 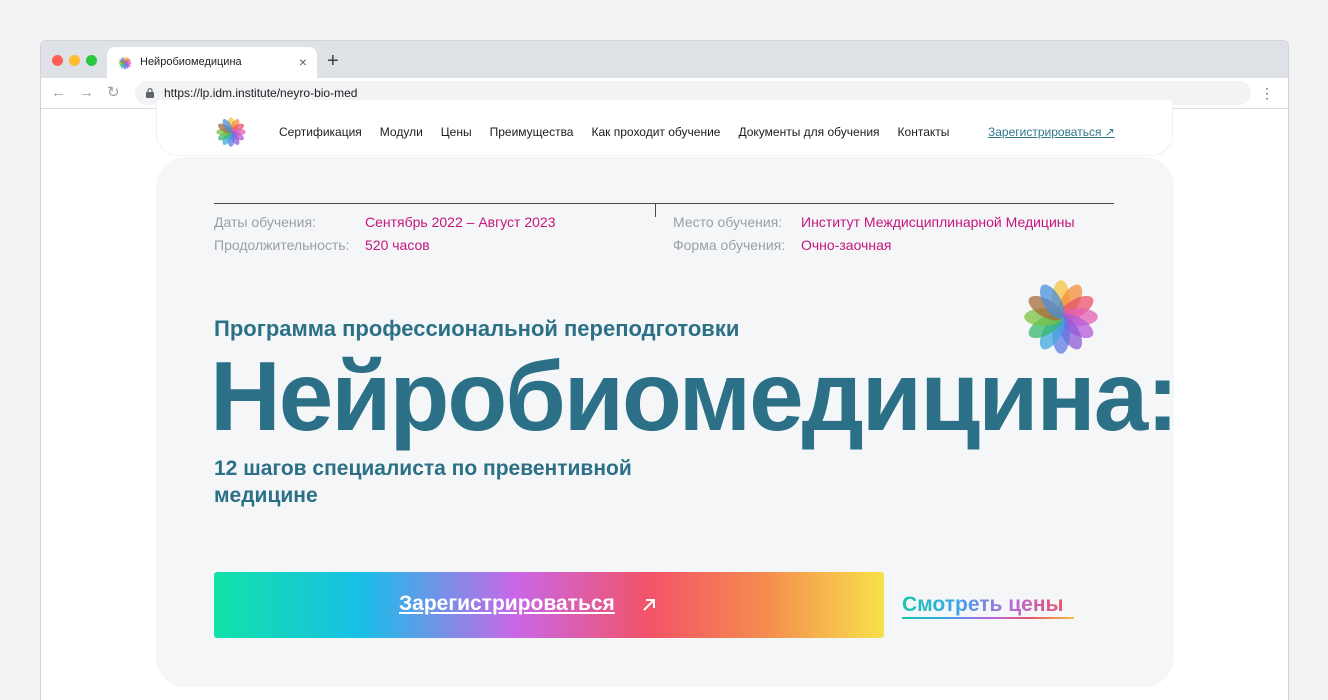 I want to click on new-tab-button: +, so click(x=333, y=61).